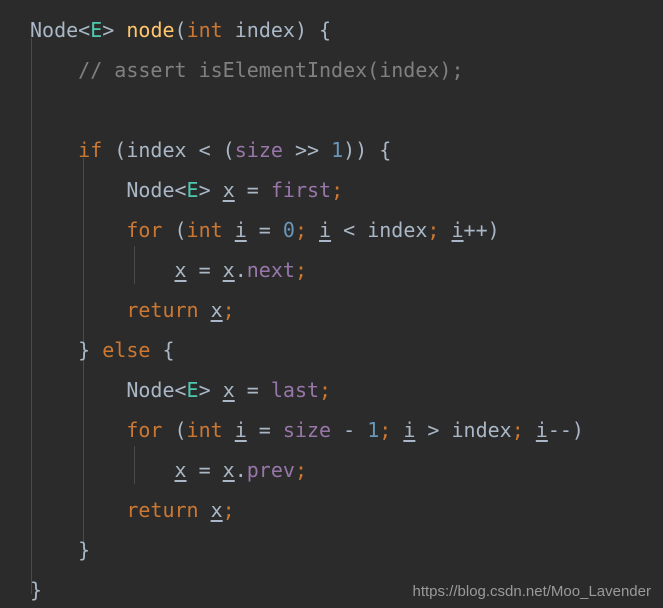 The width and height of the screenshot is (663, 608). Describe the element at coordinates (90, 150) in the screenshot. I see `code-token-keyword: if` at that location.